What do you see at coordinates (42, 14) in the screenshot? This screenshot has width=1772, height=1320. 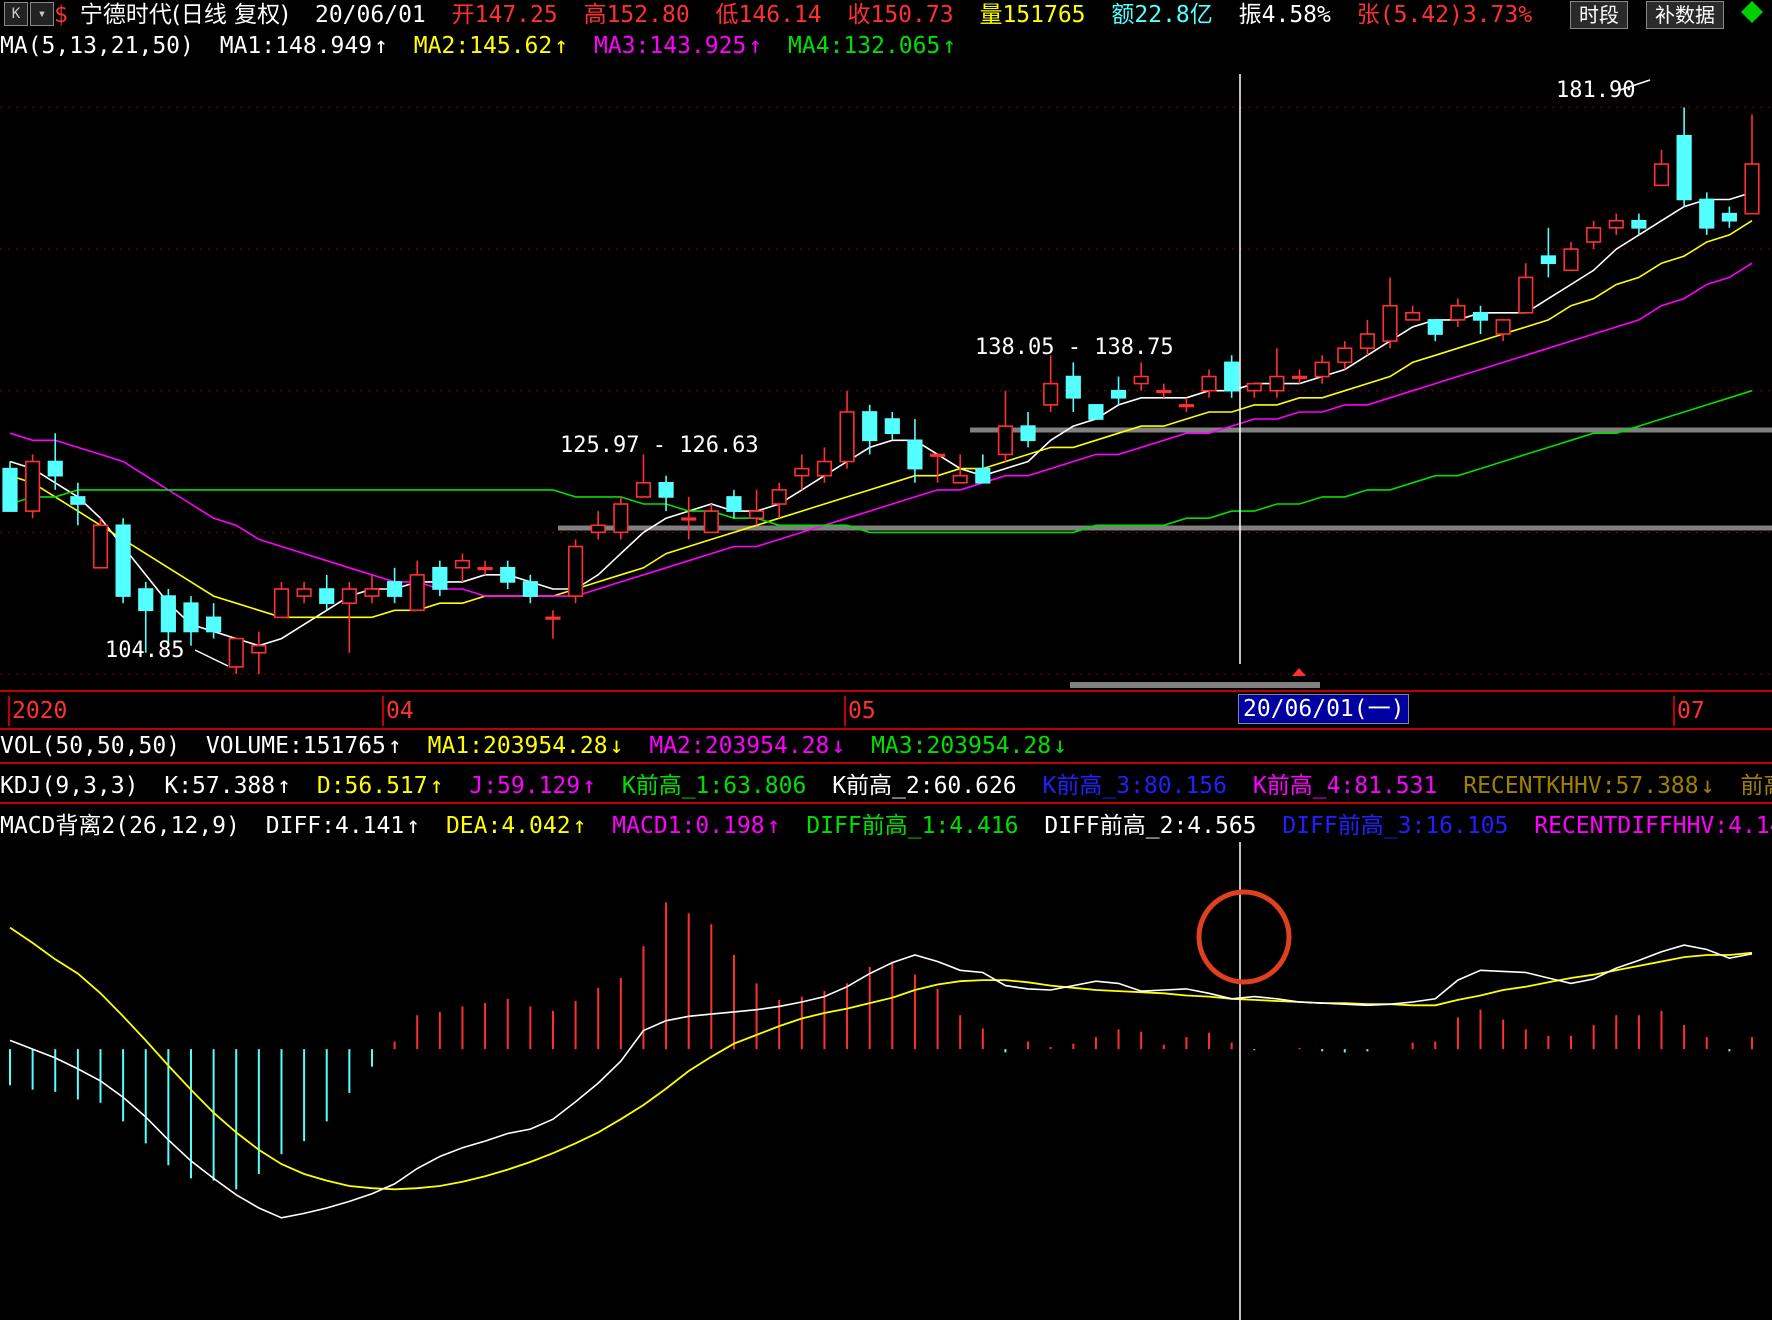 I see `dropdown-icon: ▾` at bounding box center [42, 14].